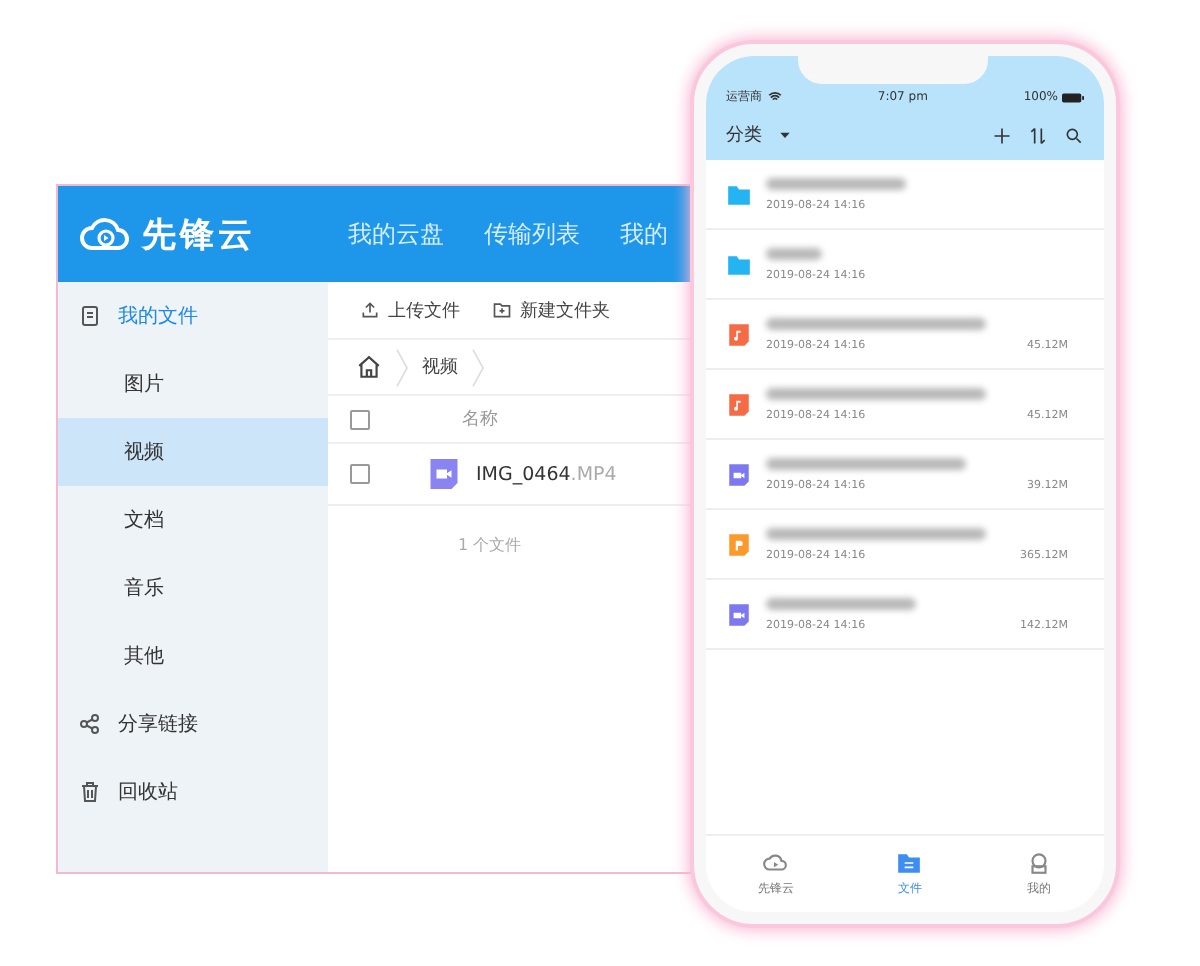 The image size is (1200, 966). What do you see at coordinates (90, 792) in the screenshot?
I see `trash-icon` at bounding box center [90, 792].